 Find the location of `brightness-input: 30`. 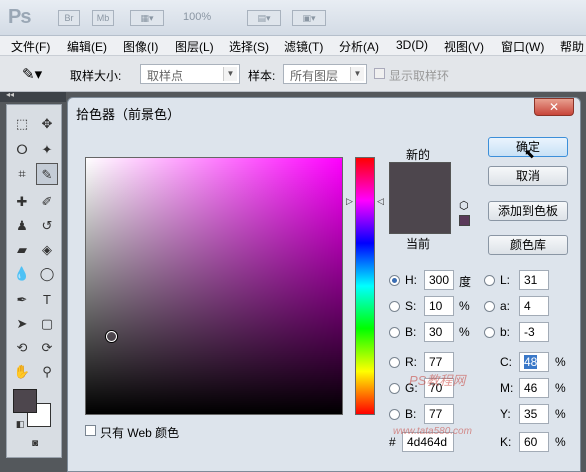

brightness-input: 30 is located at coordinates (439, 332).